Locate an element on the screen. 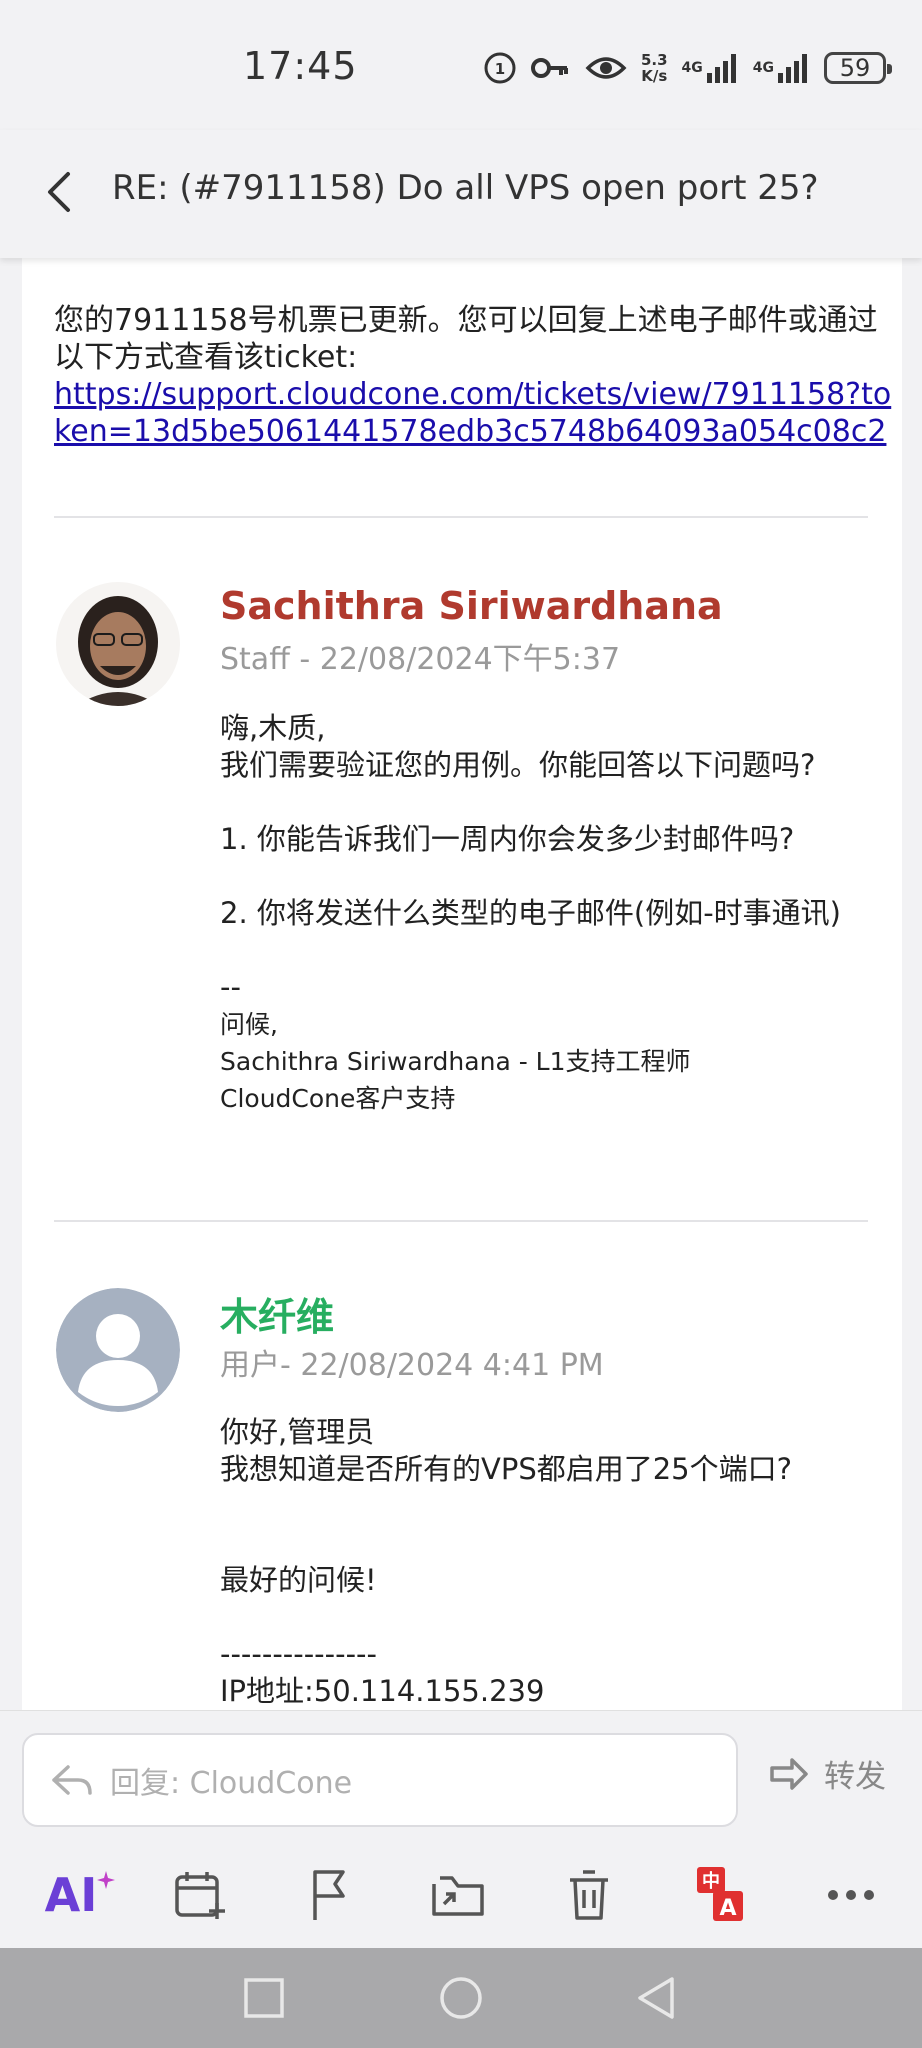 The height and width of the screenshot is (2048, 922). home-button is located at coordinates (461, 1998).